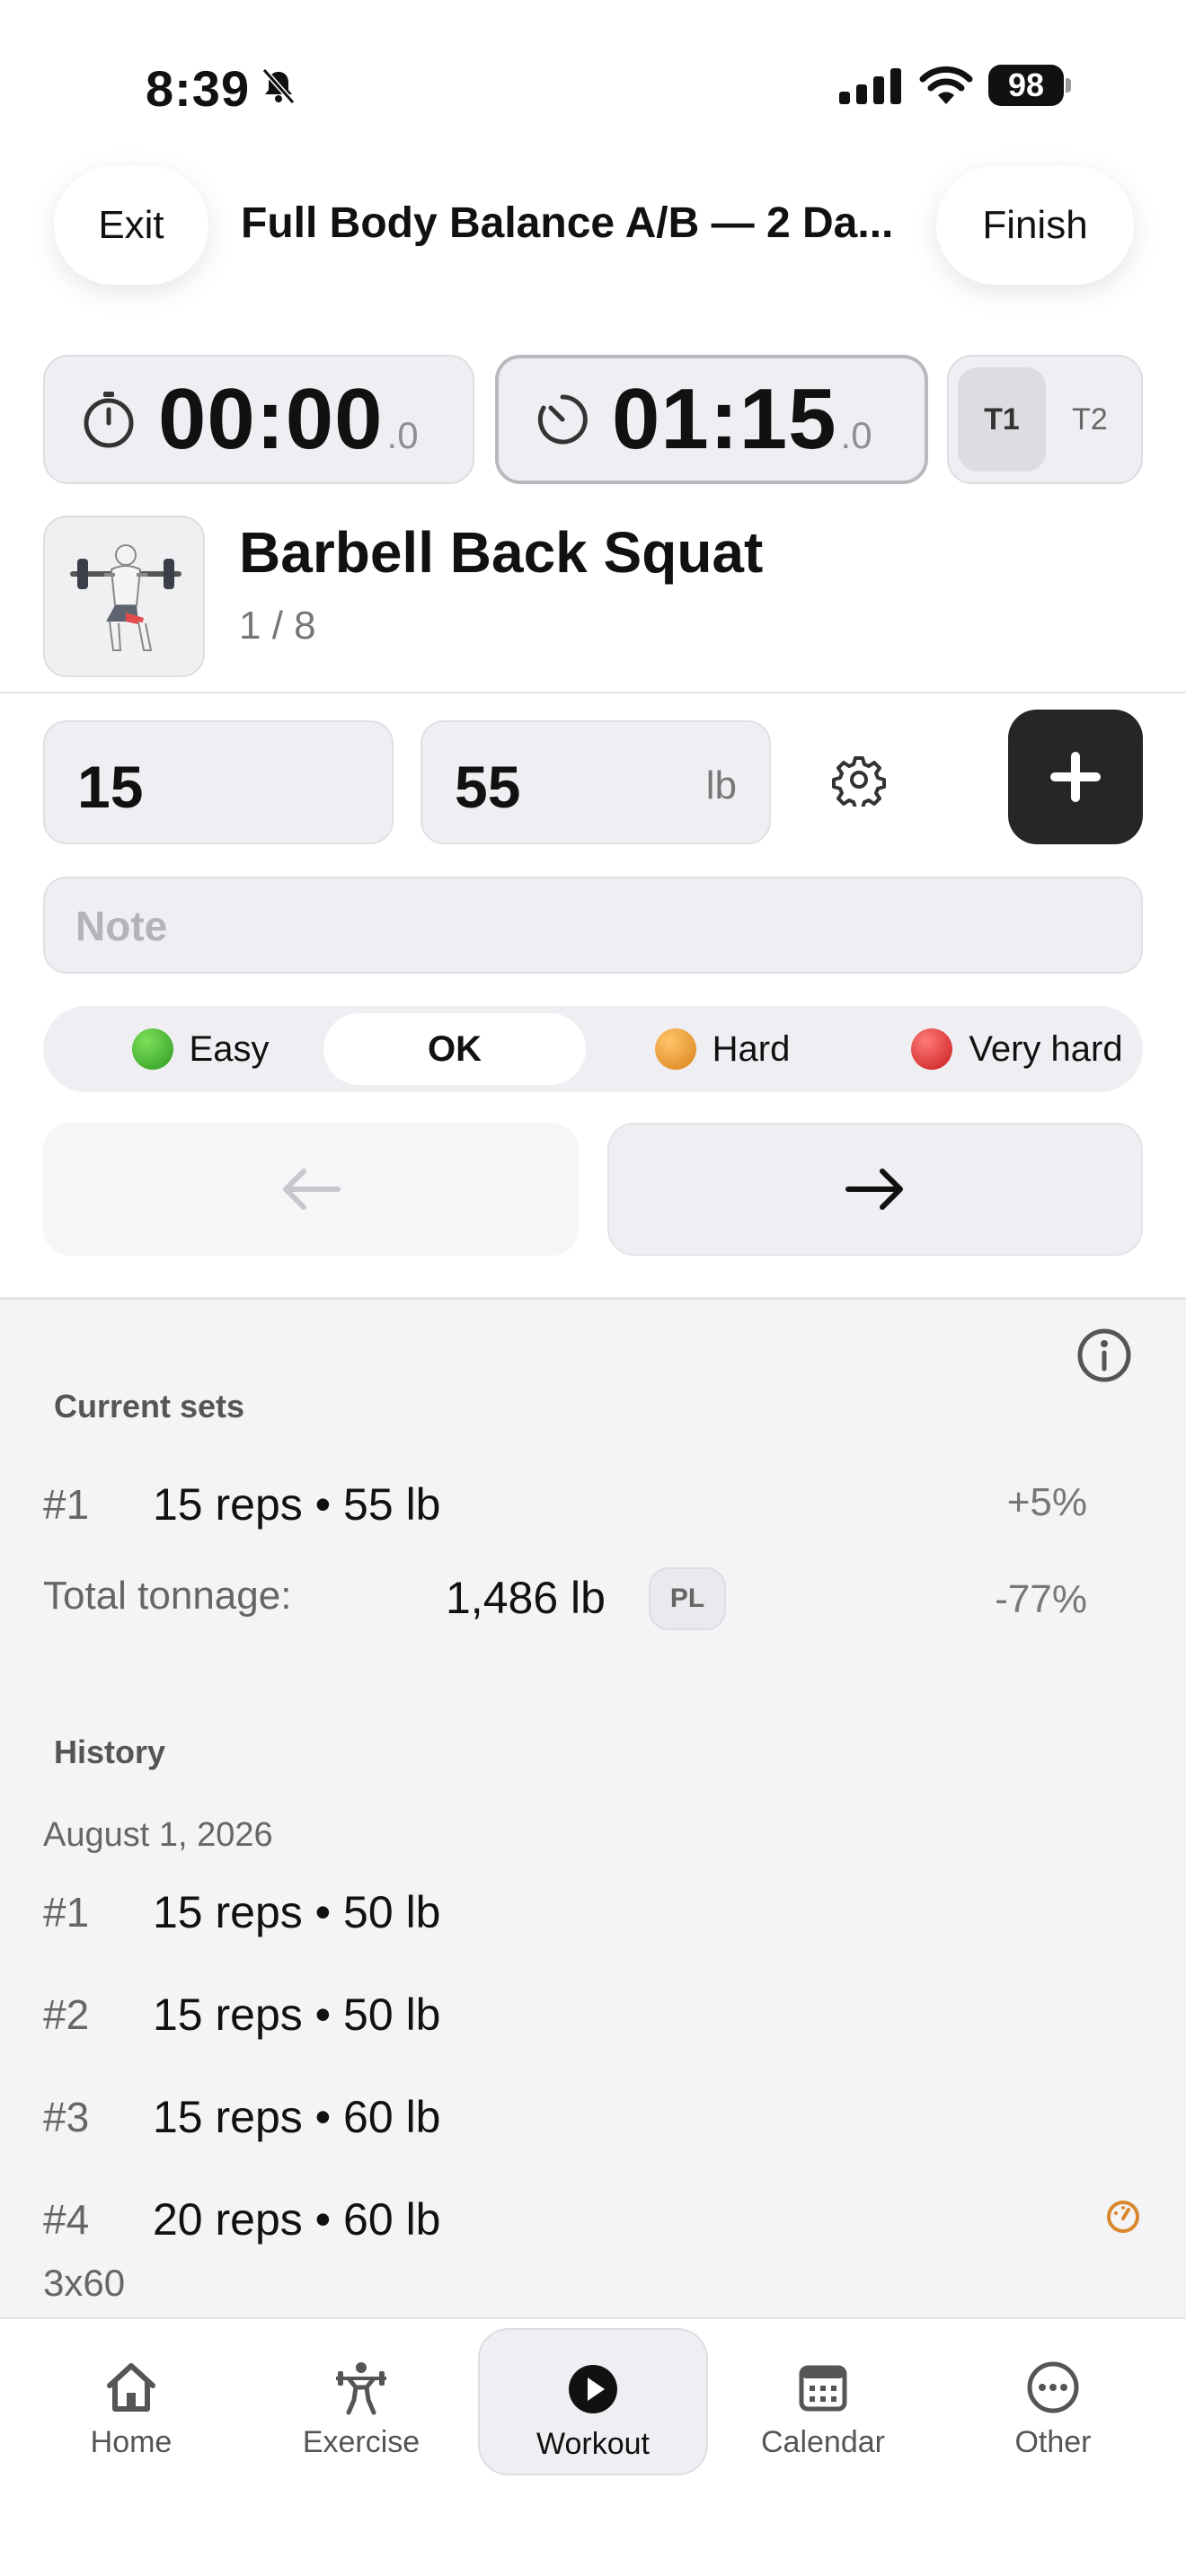 This screenshot has width=1186, height=2576. I want to click on arrow-right-icon, so click(874, 1189).